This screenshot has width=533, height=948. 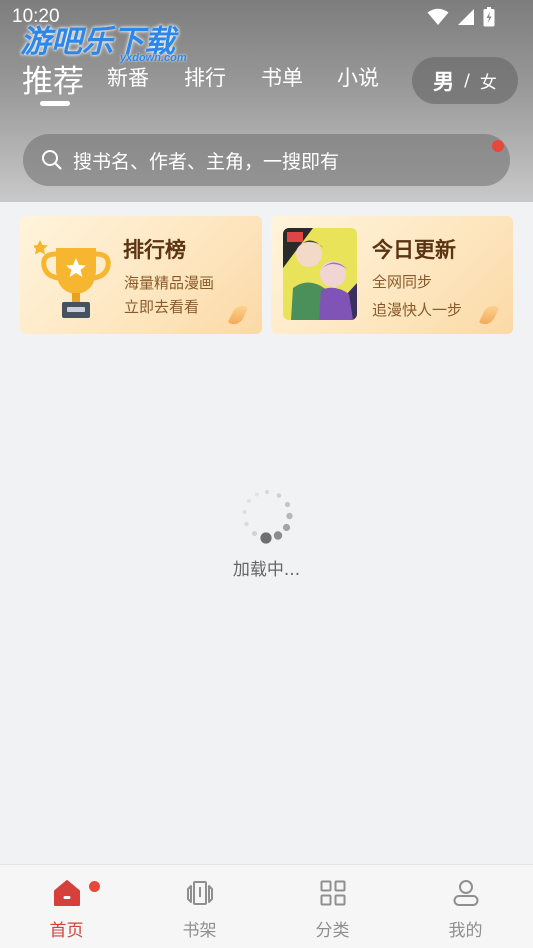 I want to click on active-tab-indicator, so click(x=55, y=103).